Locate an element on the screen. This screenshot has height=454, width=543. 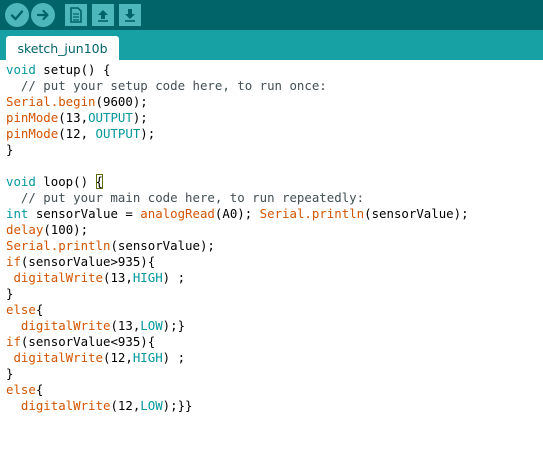
code-line: if(sensorValue<935){ is located at coordinates (80, 342).